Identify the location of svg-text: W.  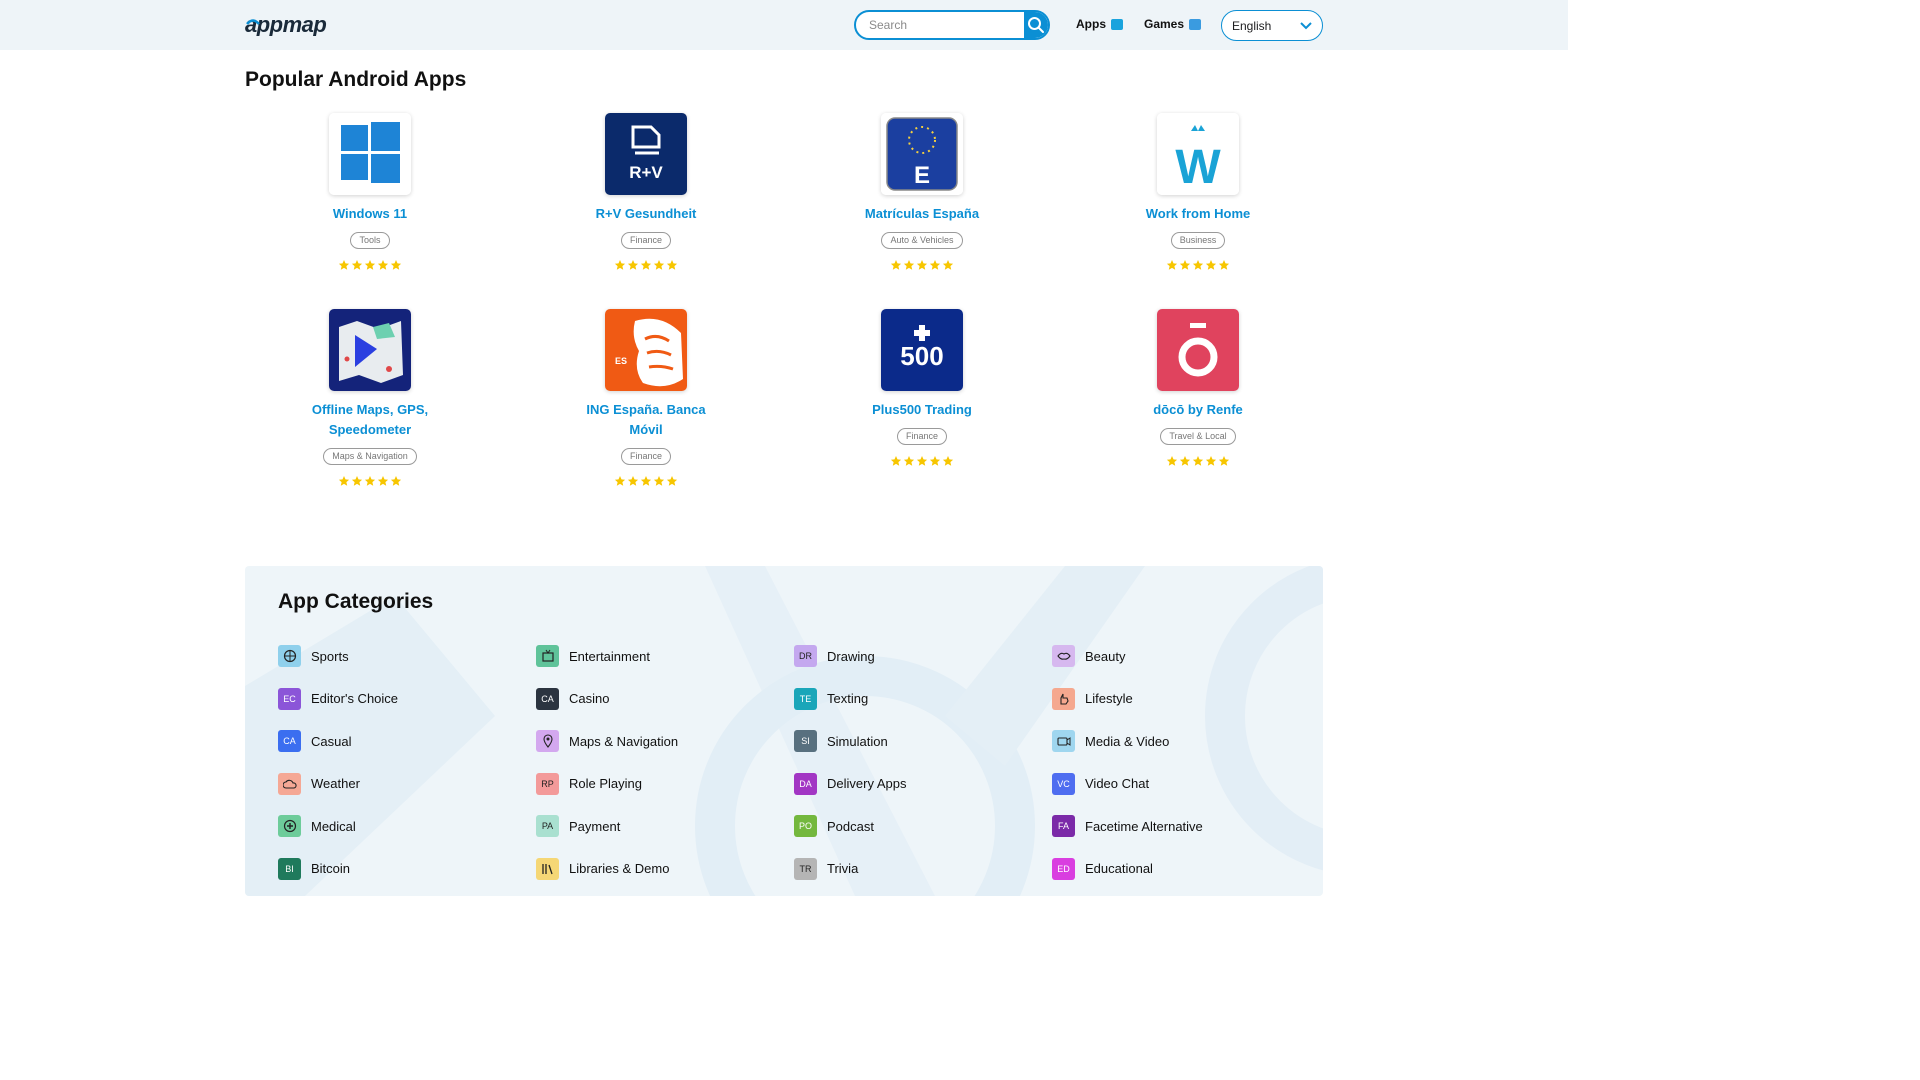
(1198, 167).